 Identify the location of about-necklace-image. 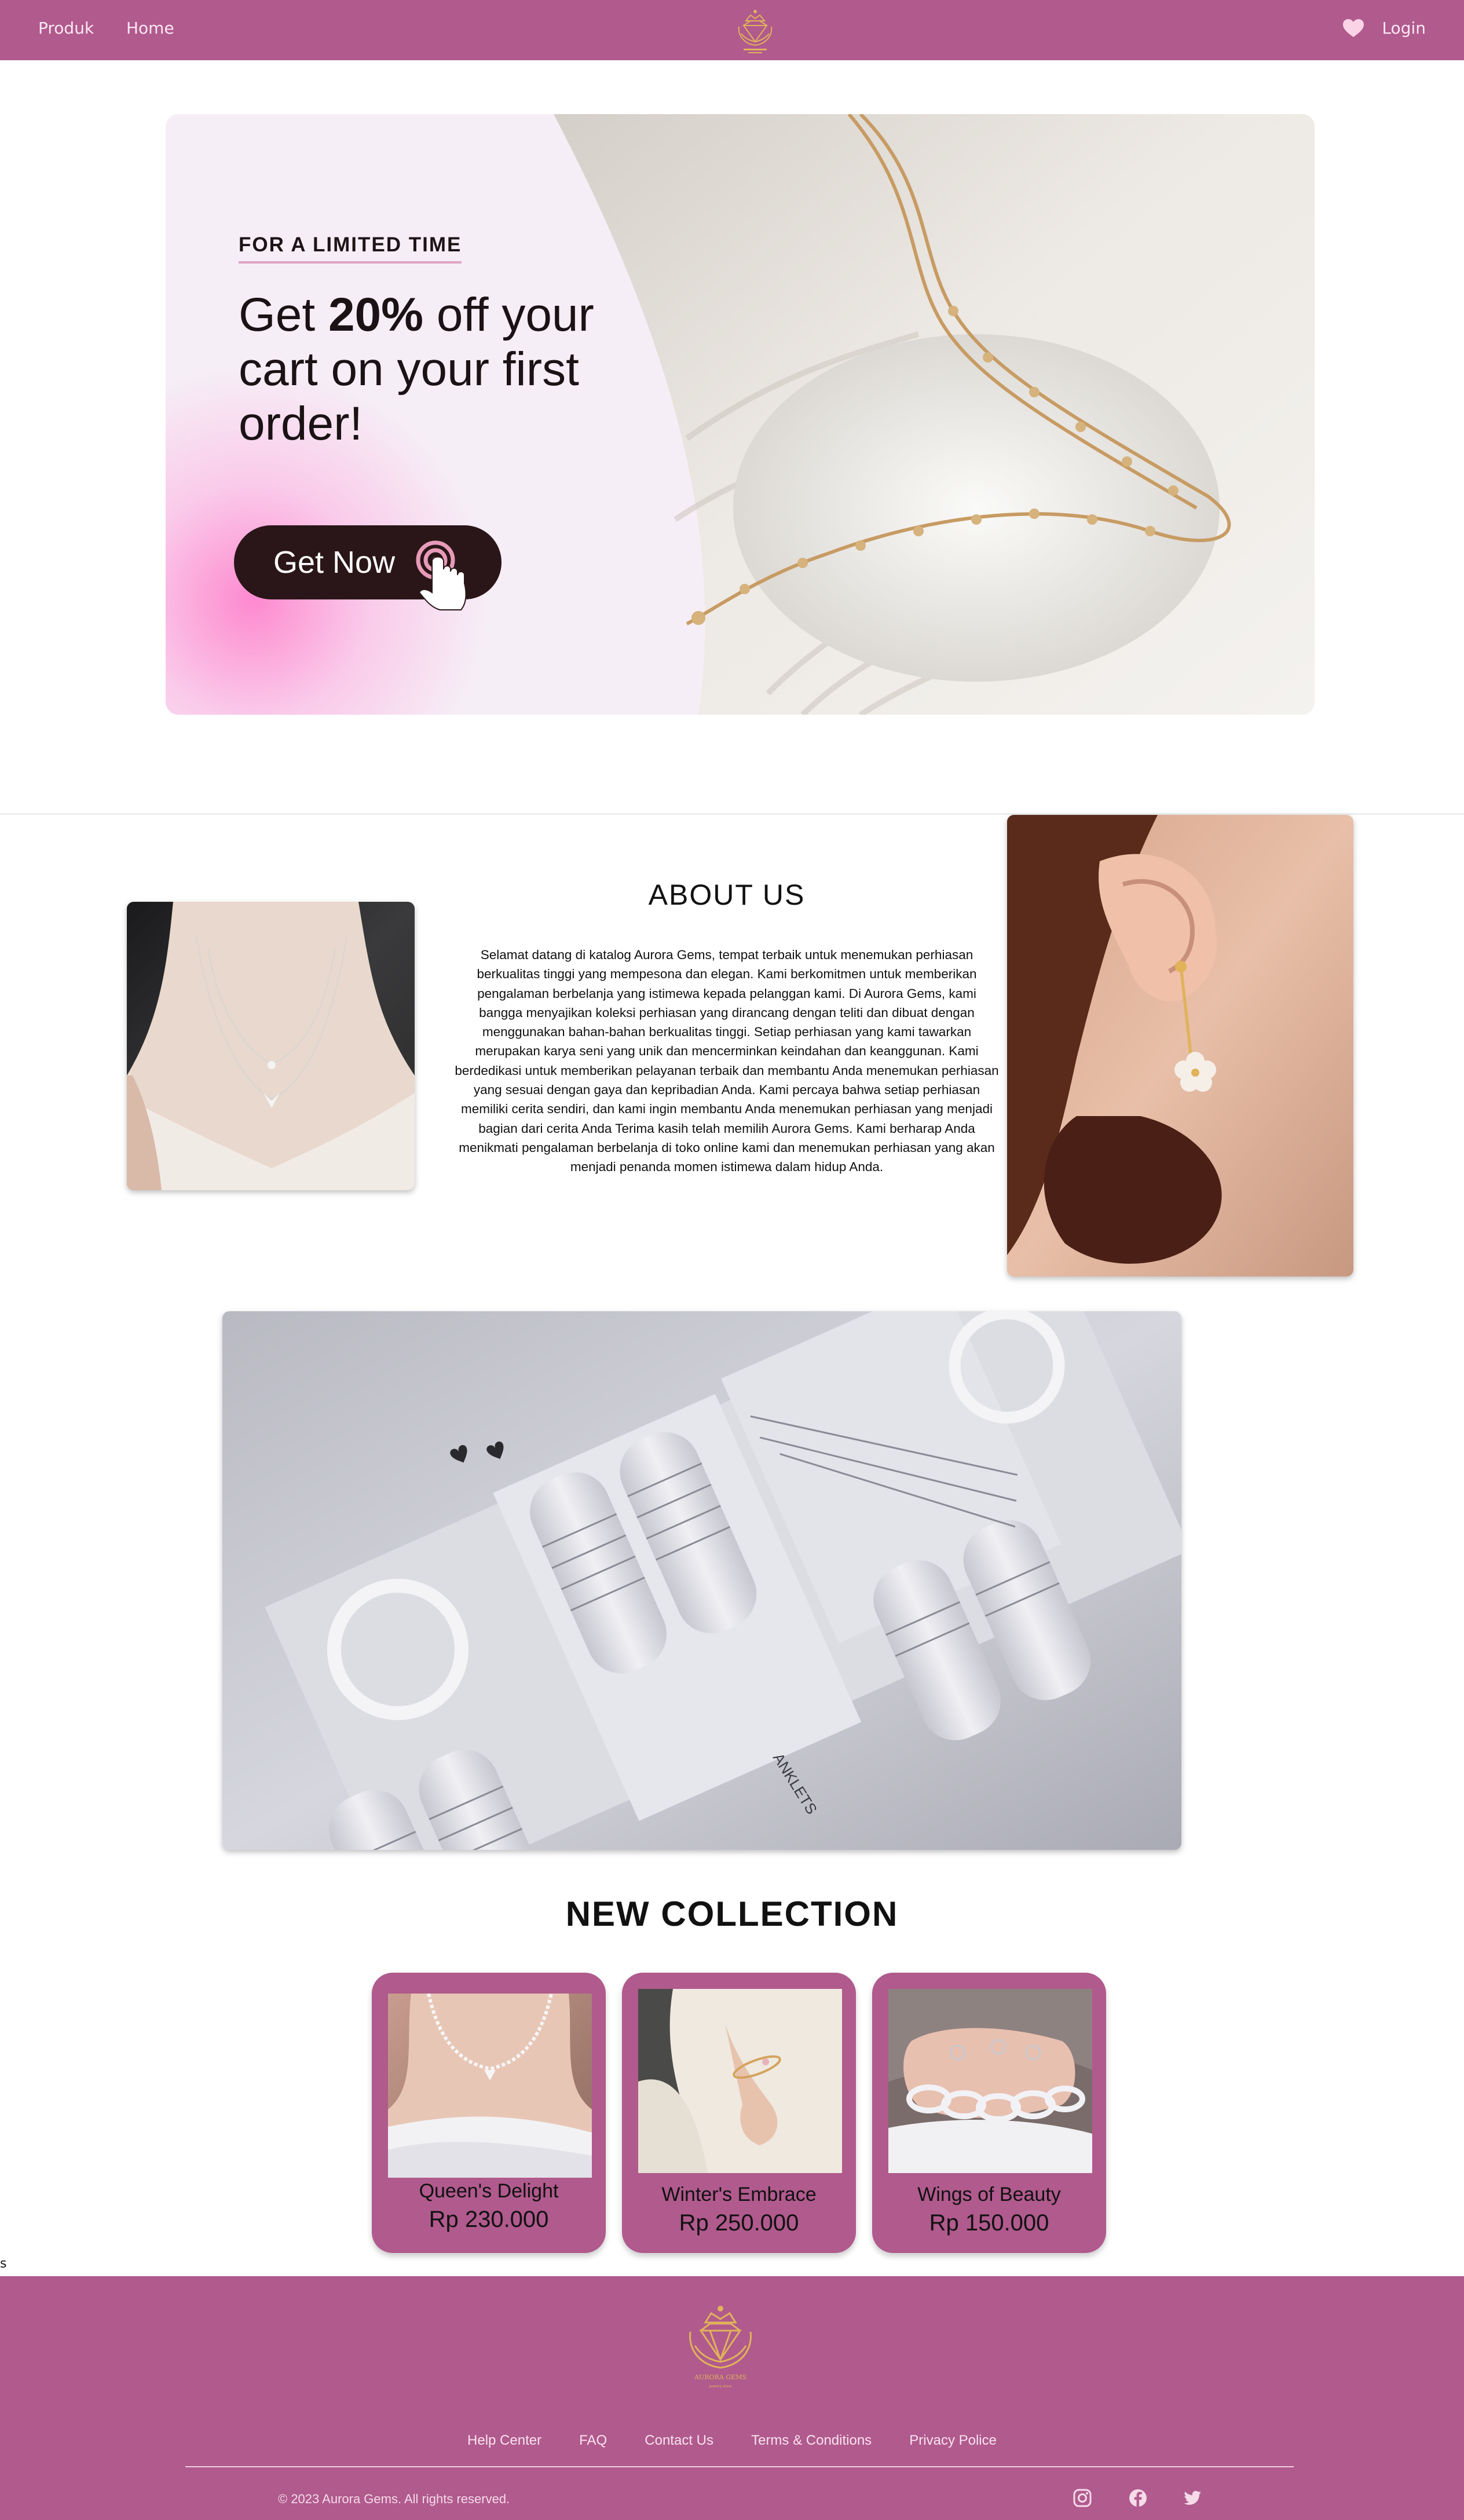
(271, 1046).